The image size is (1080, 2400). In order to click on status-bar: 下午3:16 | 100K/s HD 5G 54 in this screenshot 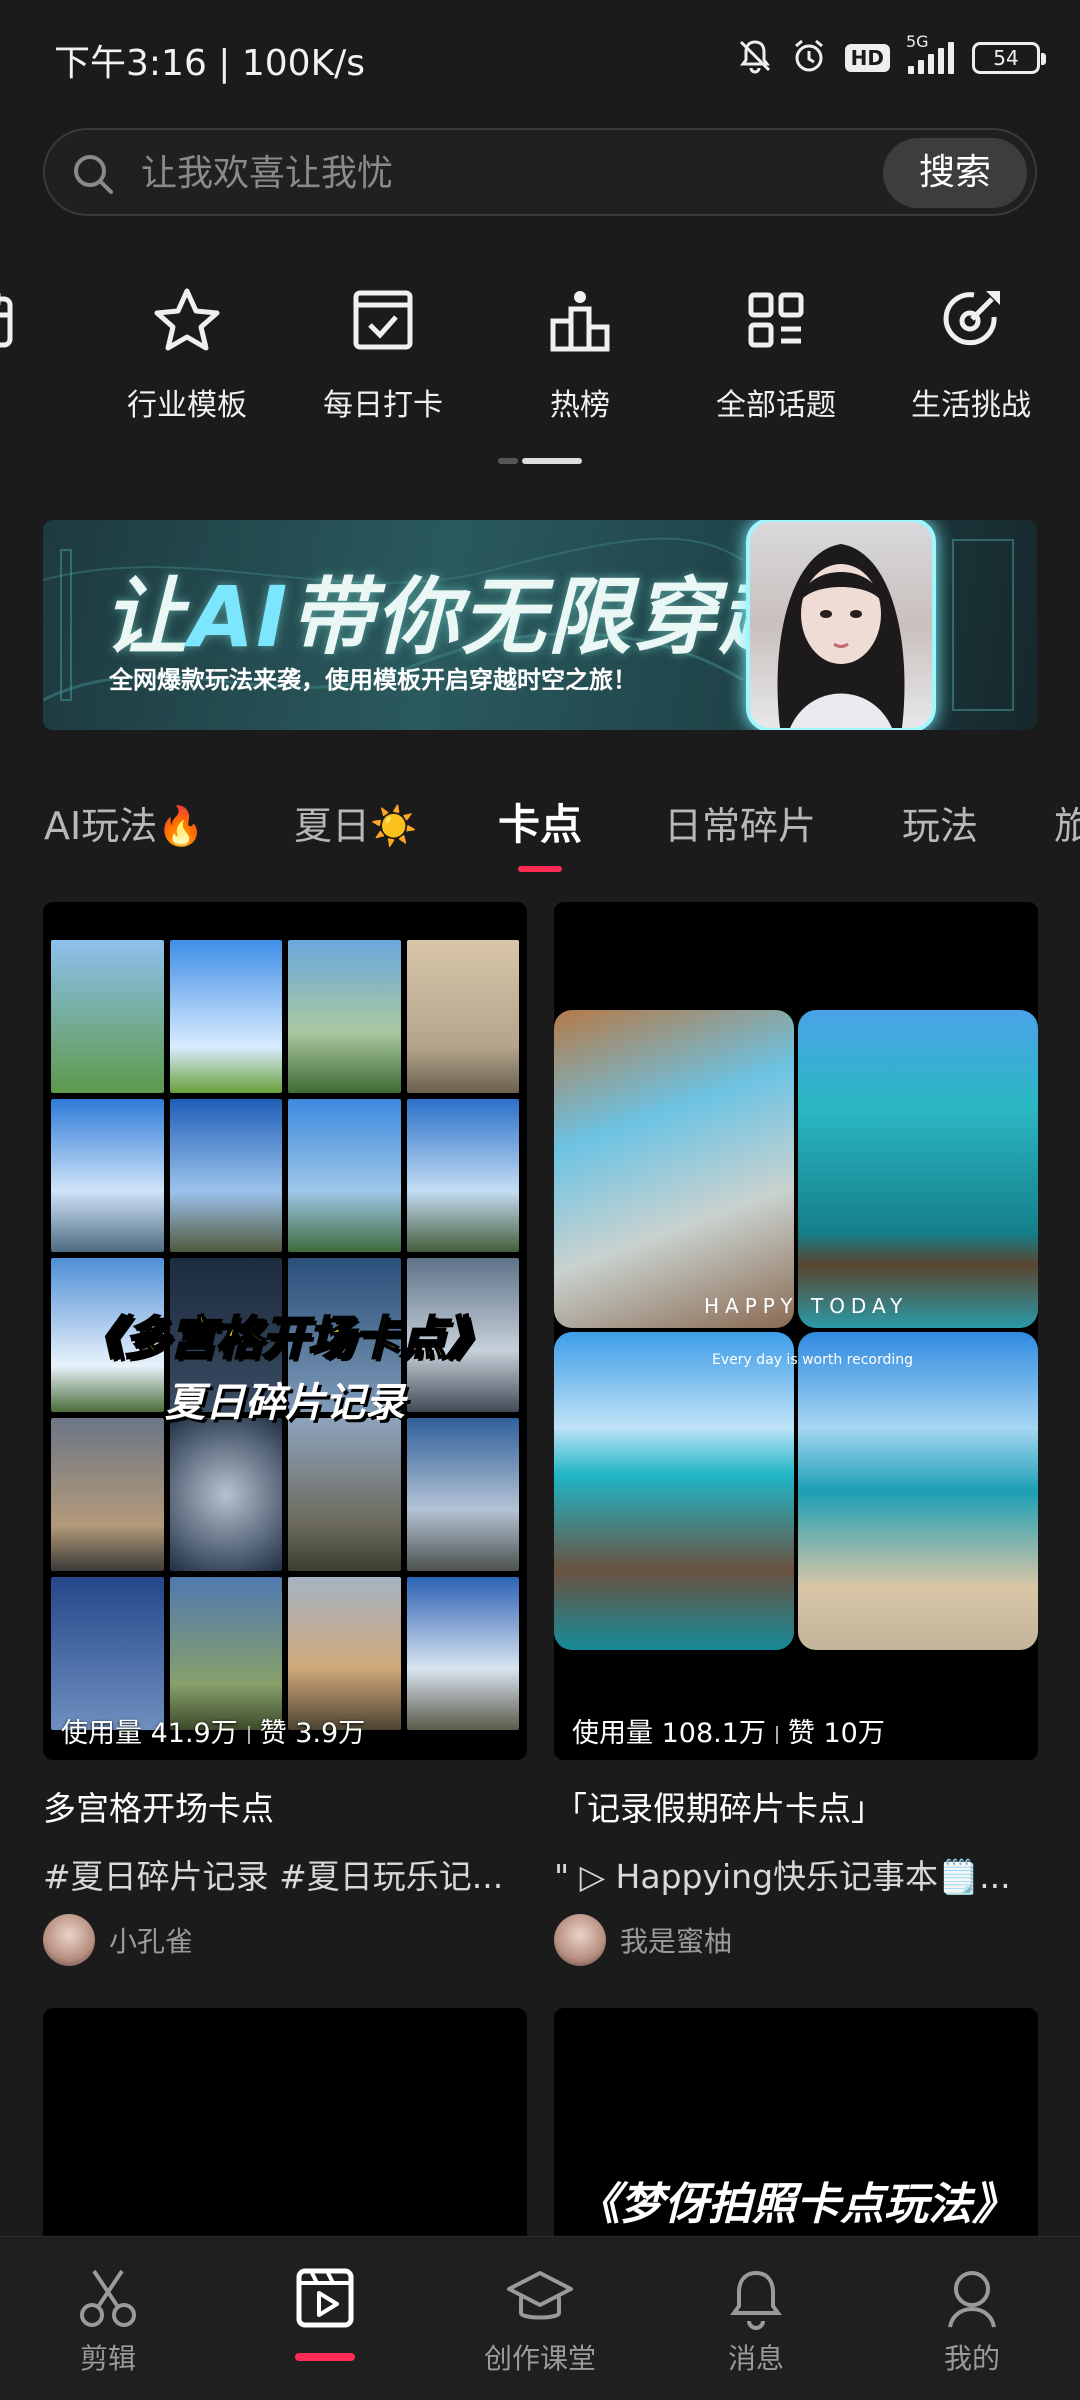, I will do `click(540, 60)`.